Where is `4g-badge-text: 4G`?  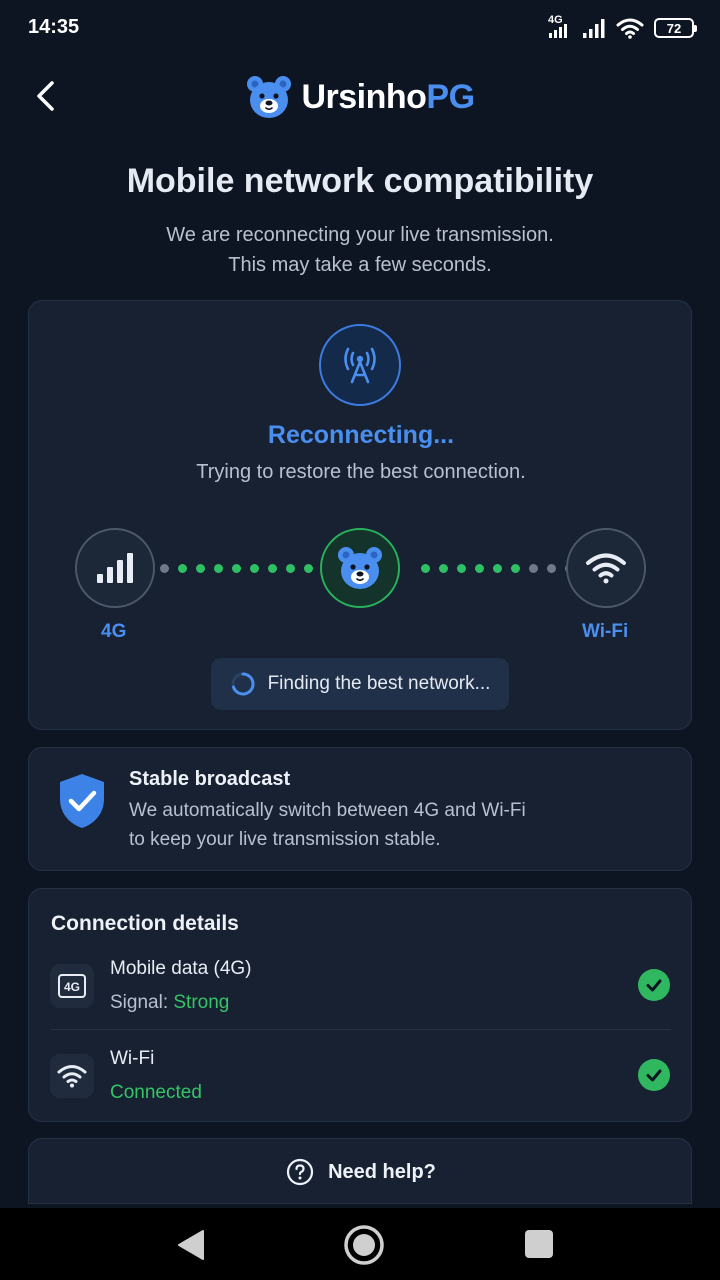 4g-badge-text: 4G is located at coordinates (72, 987).